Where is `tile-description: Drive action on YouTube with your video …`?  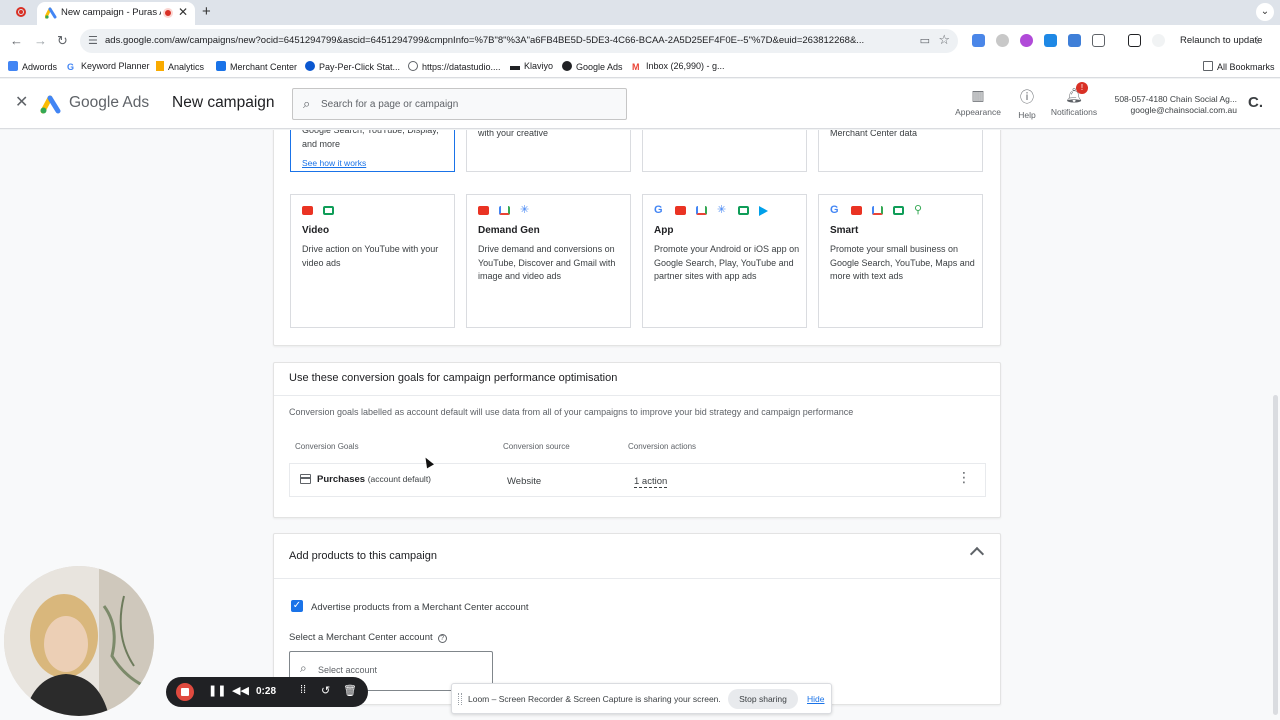 tile-description: Drive action on YouTube with your video … is located at coordinates (370, 256).